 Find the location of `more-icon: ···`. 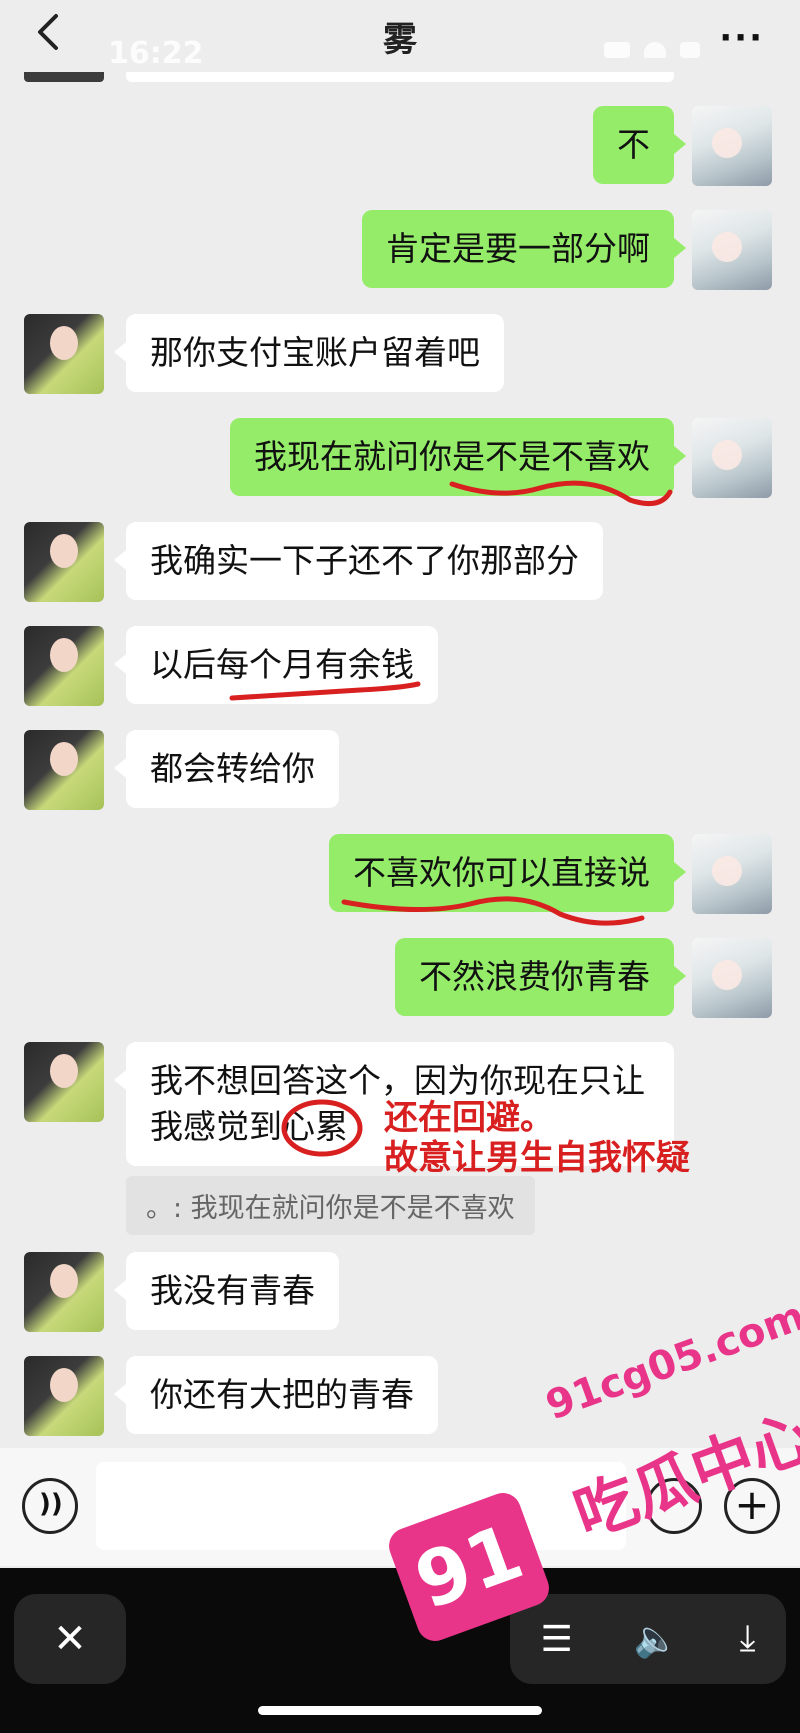

more-icon: ··· is located at coordinates (741, 38).